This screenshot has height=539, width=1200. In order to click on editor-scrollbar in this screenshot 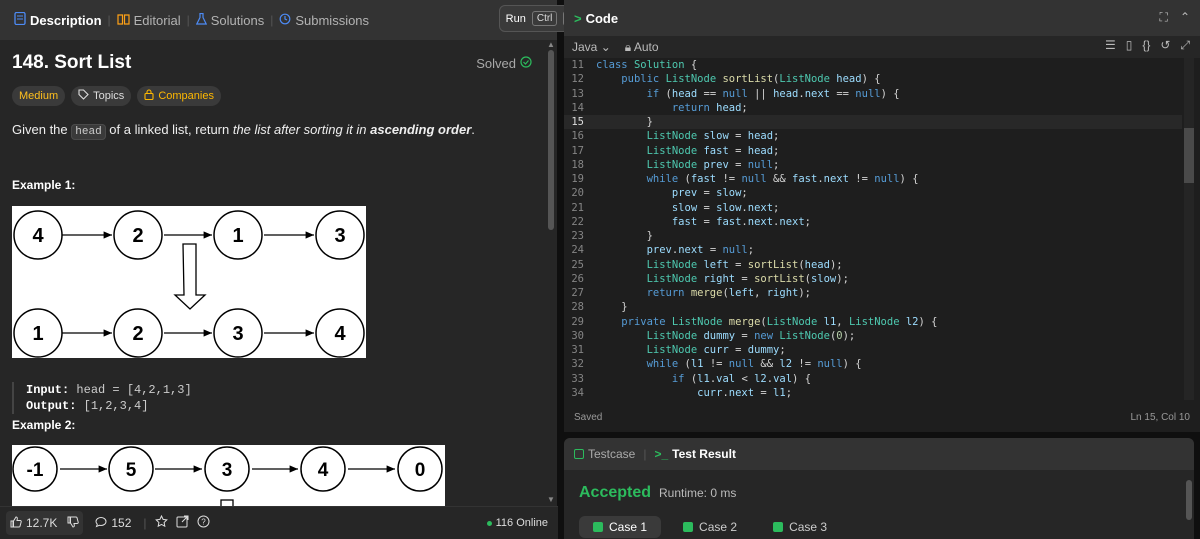, I will do `click(1189, 229)`.